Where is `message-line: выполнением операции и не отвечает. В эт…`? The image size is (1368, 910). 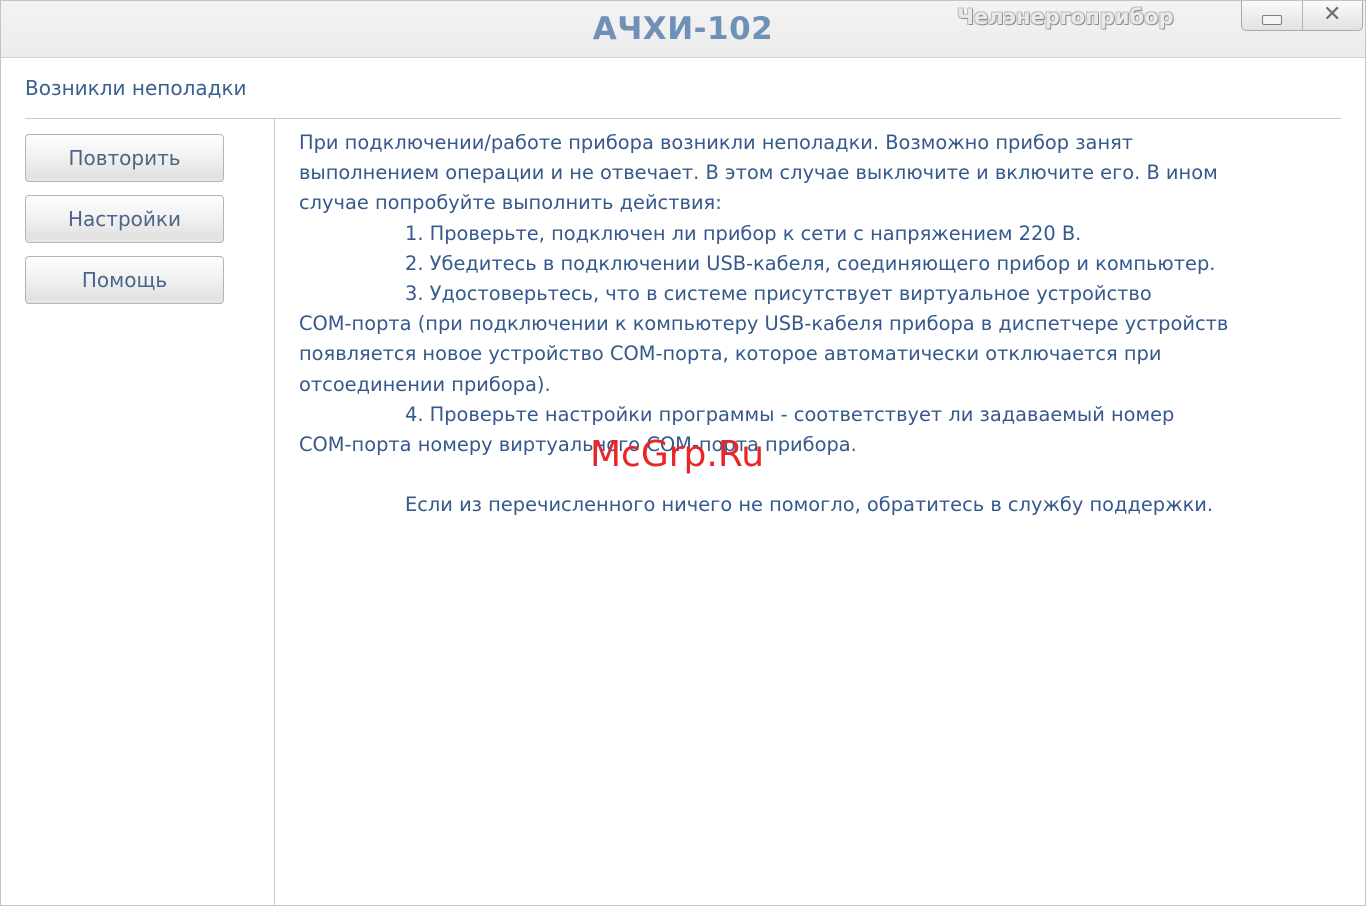 message-line: выполнением операции и не отвечает. В эт… is located at coordinates (758, 173).